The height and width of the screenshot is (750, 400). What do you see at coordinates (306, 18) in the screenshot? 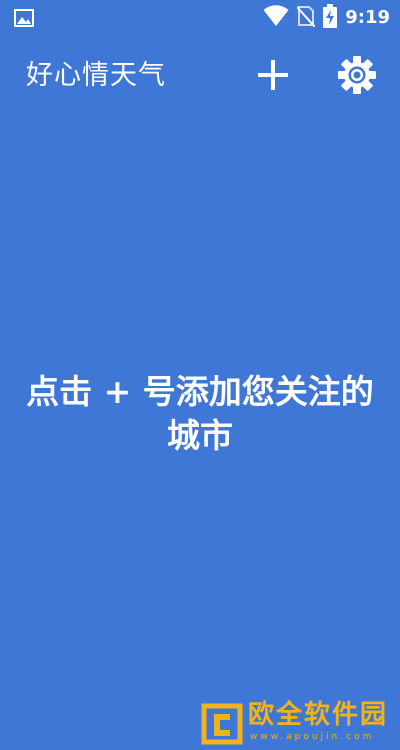
I see `no-sim-icon` at bounding box center [306, 18].